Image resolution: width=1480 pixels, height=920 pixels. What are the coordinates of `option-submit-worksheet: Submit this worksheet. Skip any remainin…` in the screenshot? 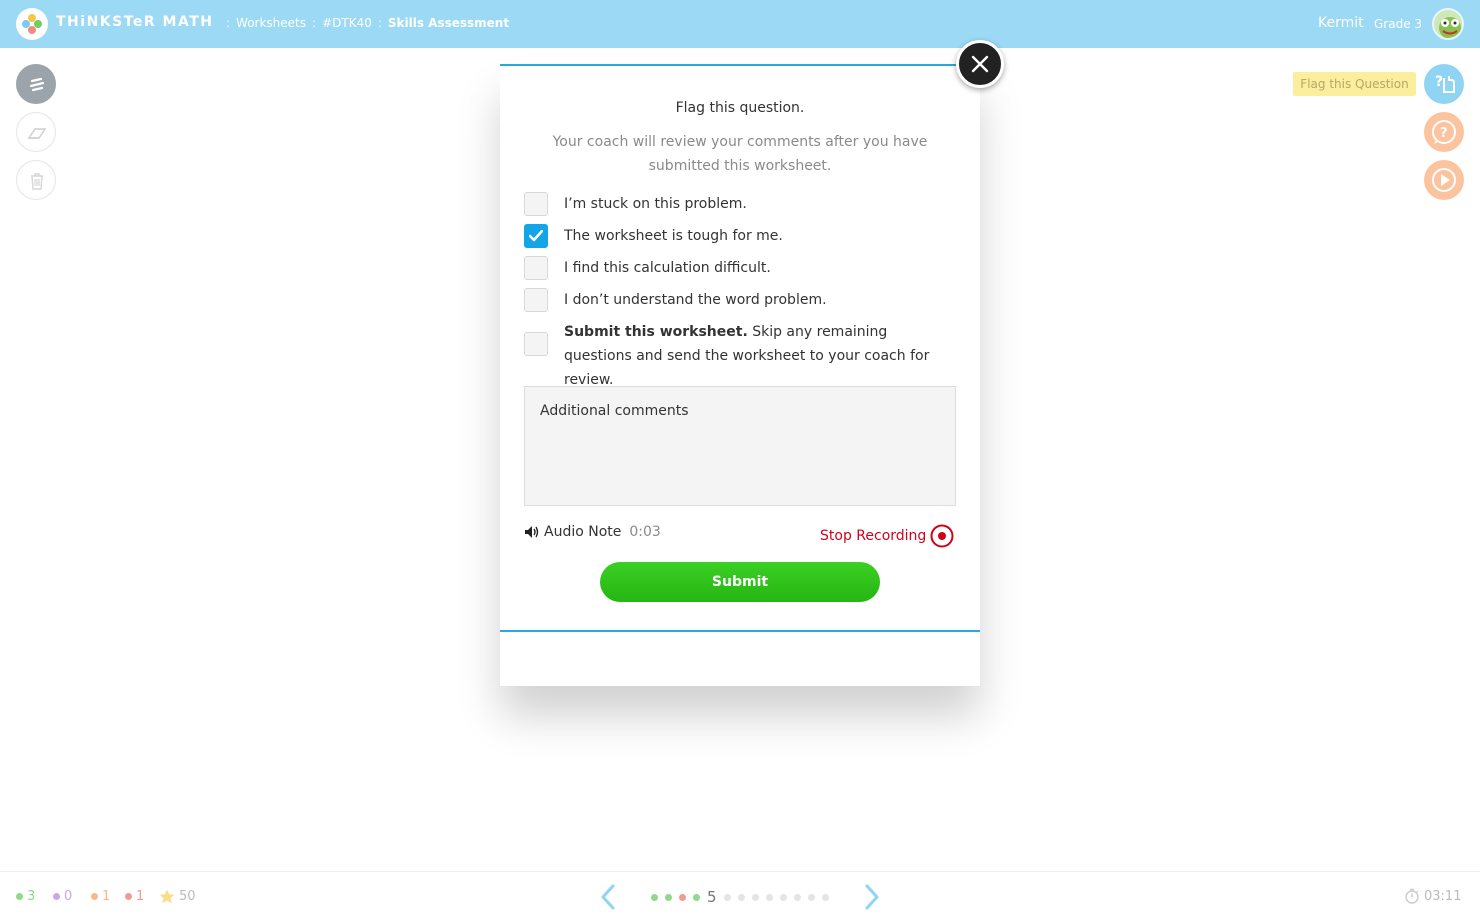 It's located at (739, 356).